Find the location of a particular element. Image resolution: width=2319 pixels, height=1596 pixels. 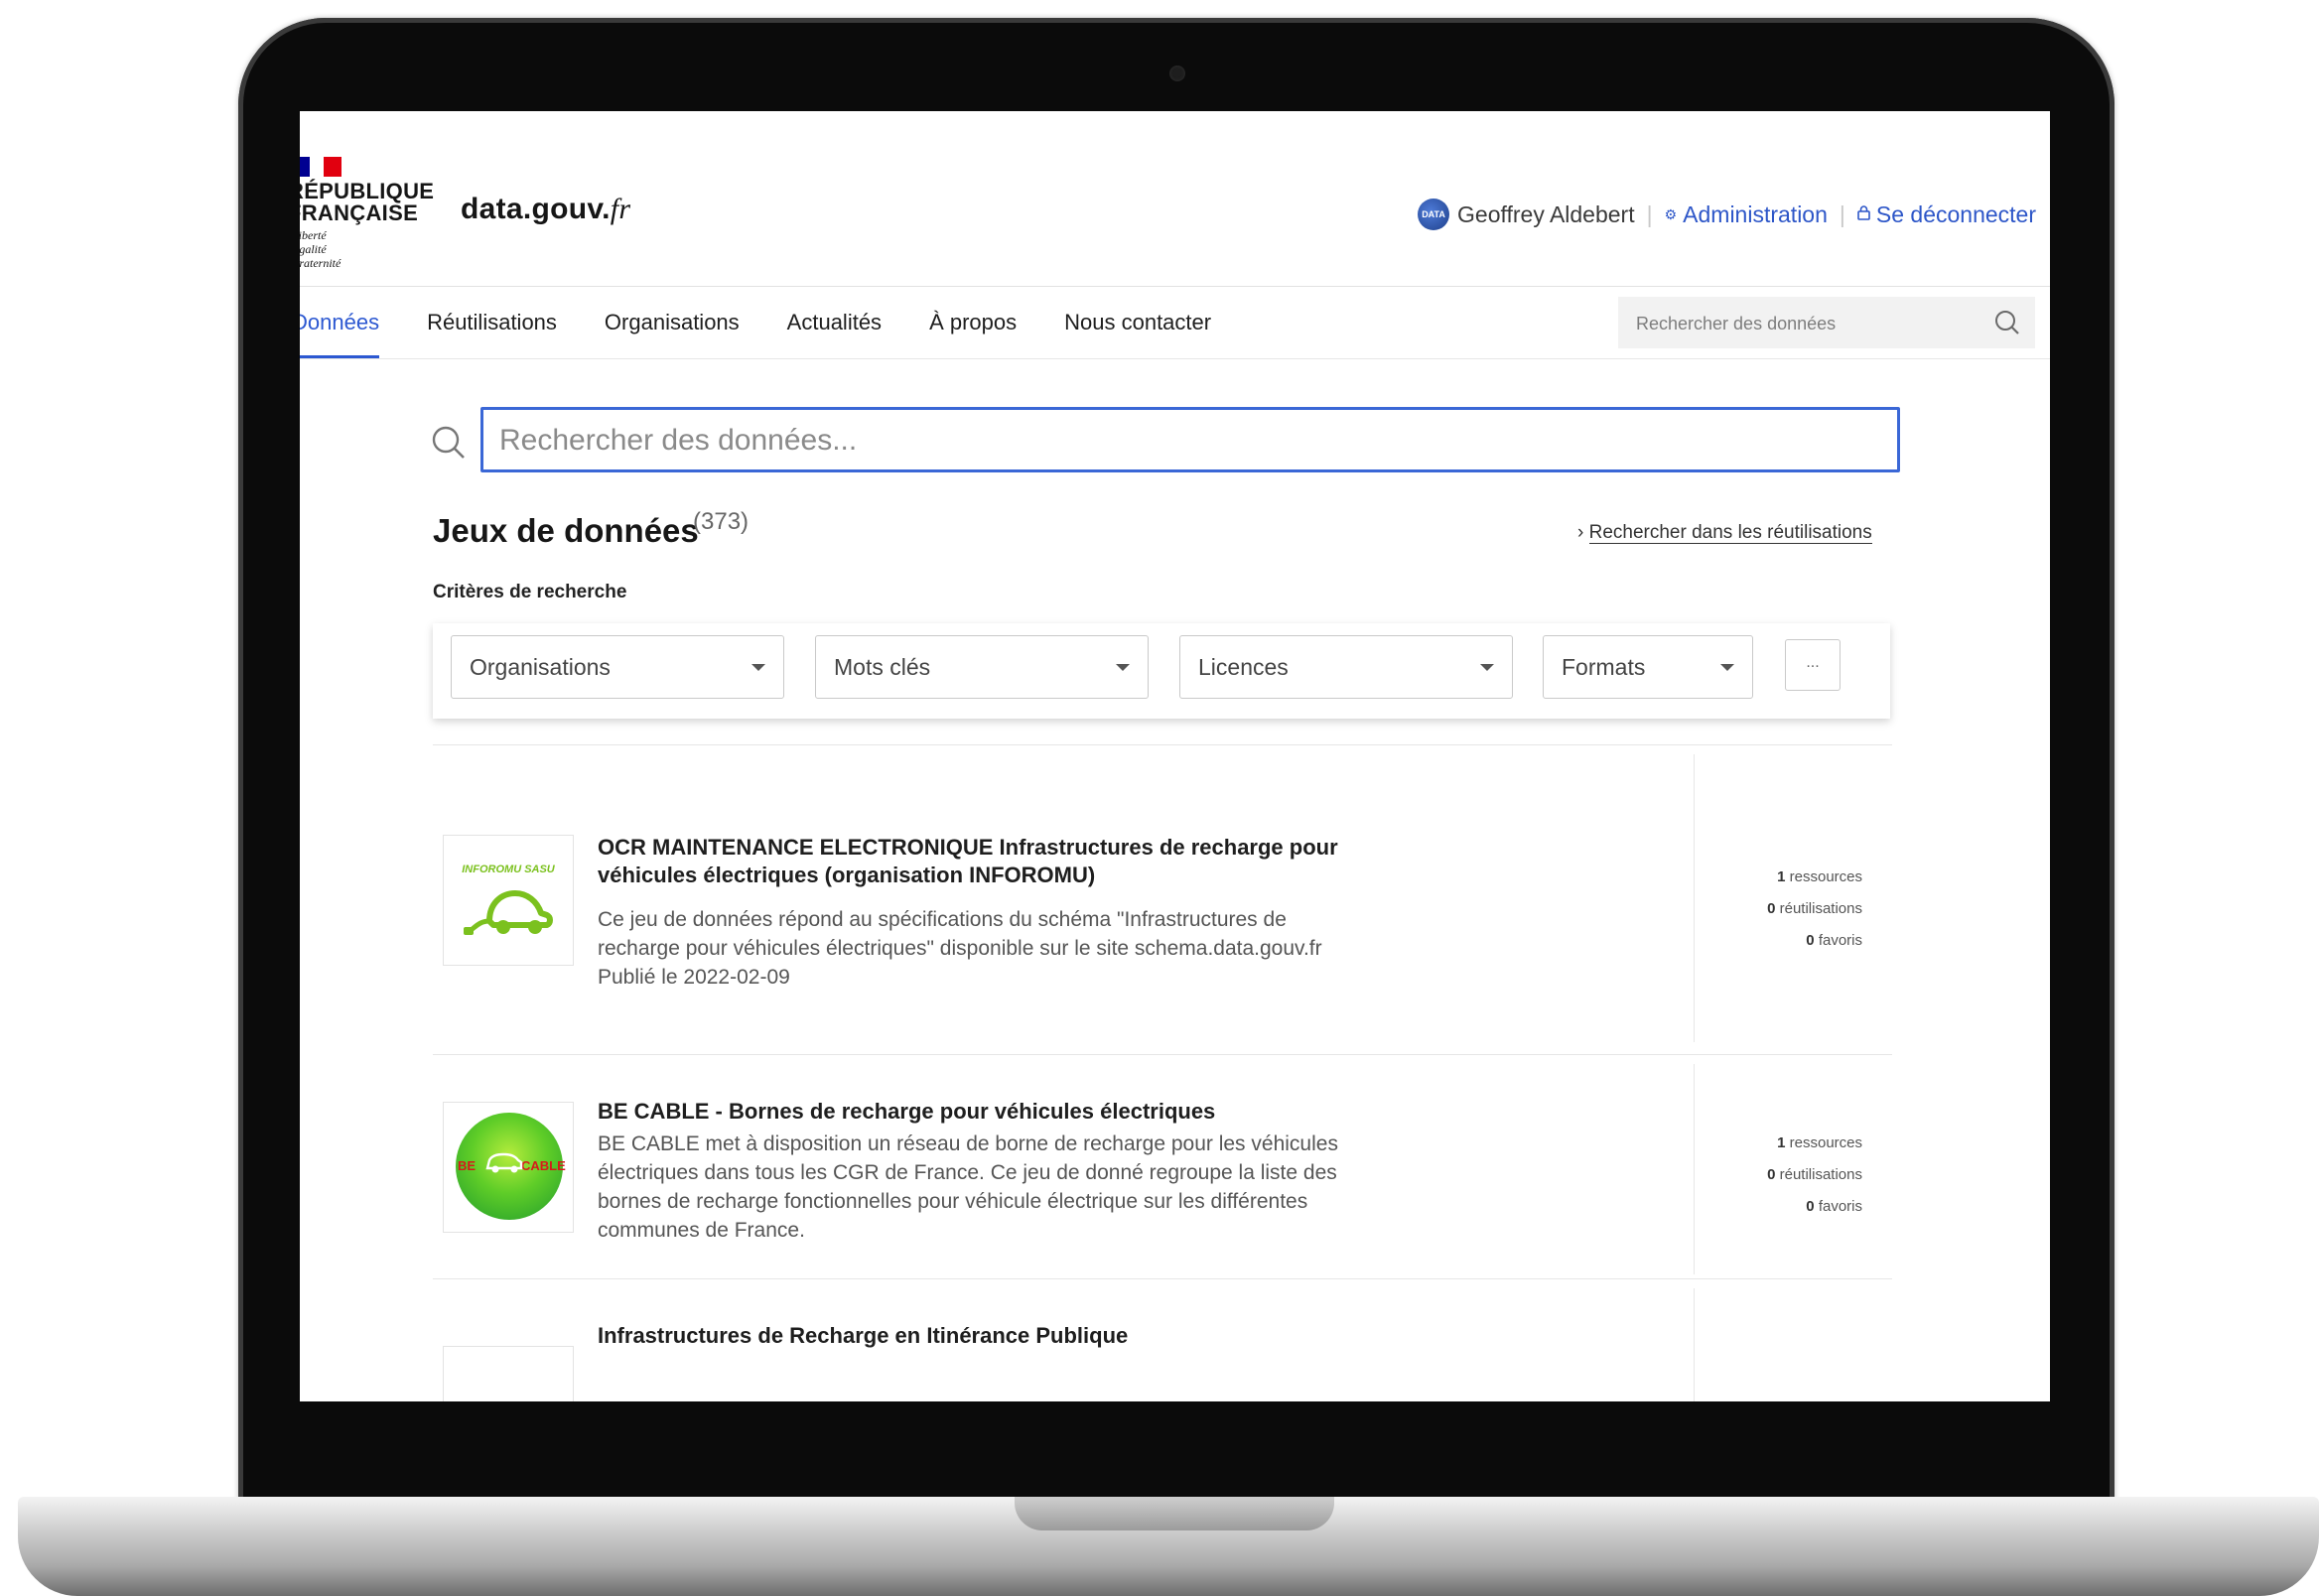

logout-link: Se déconnecter is located at coordinates (1946, 214).